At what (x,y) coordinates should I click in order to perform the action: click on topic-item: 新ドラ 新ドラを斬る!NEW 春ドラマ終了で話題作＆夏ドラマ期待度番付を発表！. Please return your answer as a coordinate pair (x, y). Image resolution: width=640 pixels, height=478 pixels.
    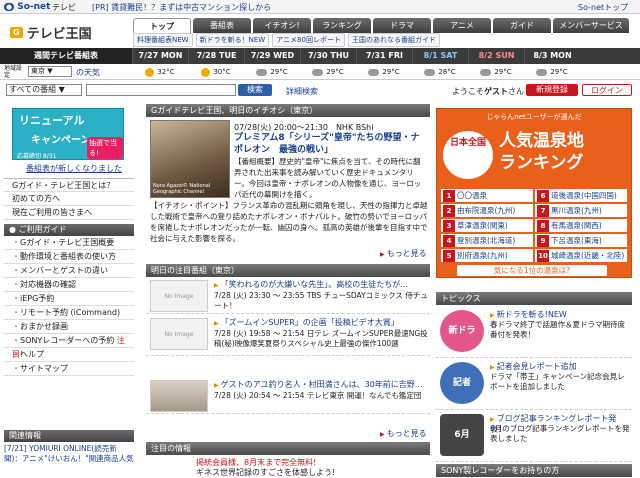
    Looking at the image, I should click on (534, 332).